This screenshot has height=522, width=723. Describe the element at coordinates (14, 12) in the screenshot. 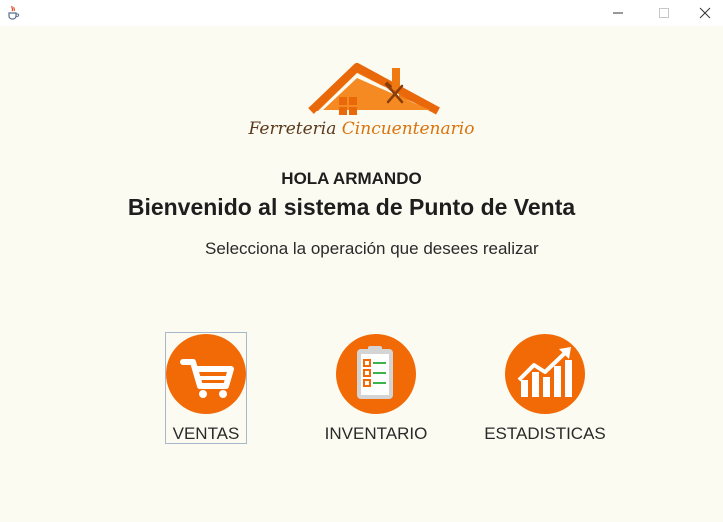

I see `java-cup-icon` at that location.